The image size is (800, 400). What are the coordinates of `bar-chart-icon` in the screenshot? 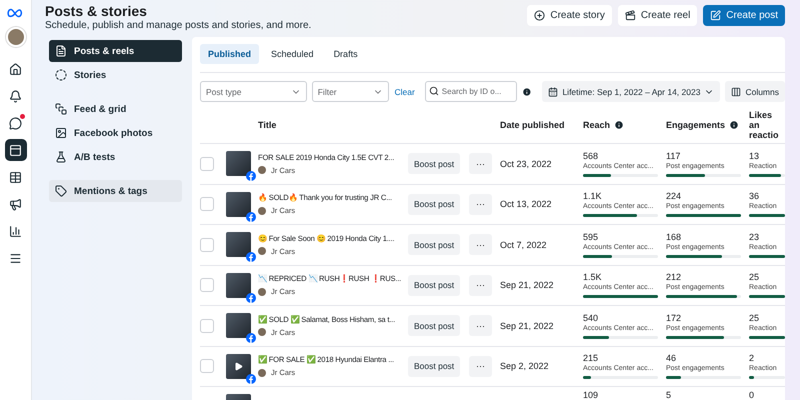 It's located at (15, 231).